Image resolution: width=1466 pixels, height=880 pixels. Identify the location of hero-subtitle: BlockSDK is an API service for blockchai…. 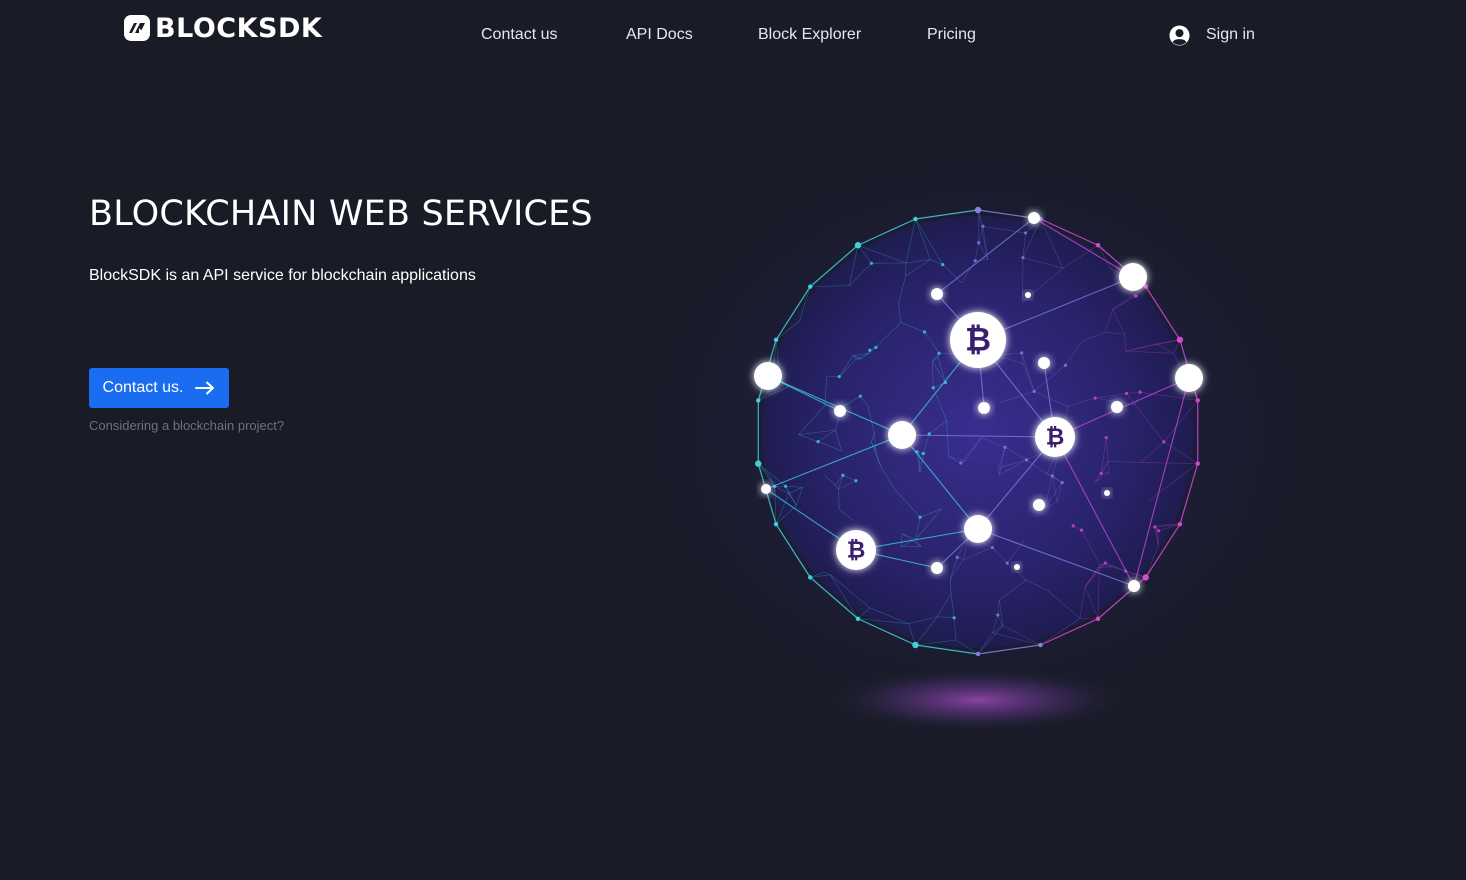
(282, 275).